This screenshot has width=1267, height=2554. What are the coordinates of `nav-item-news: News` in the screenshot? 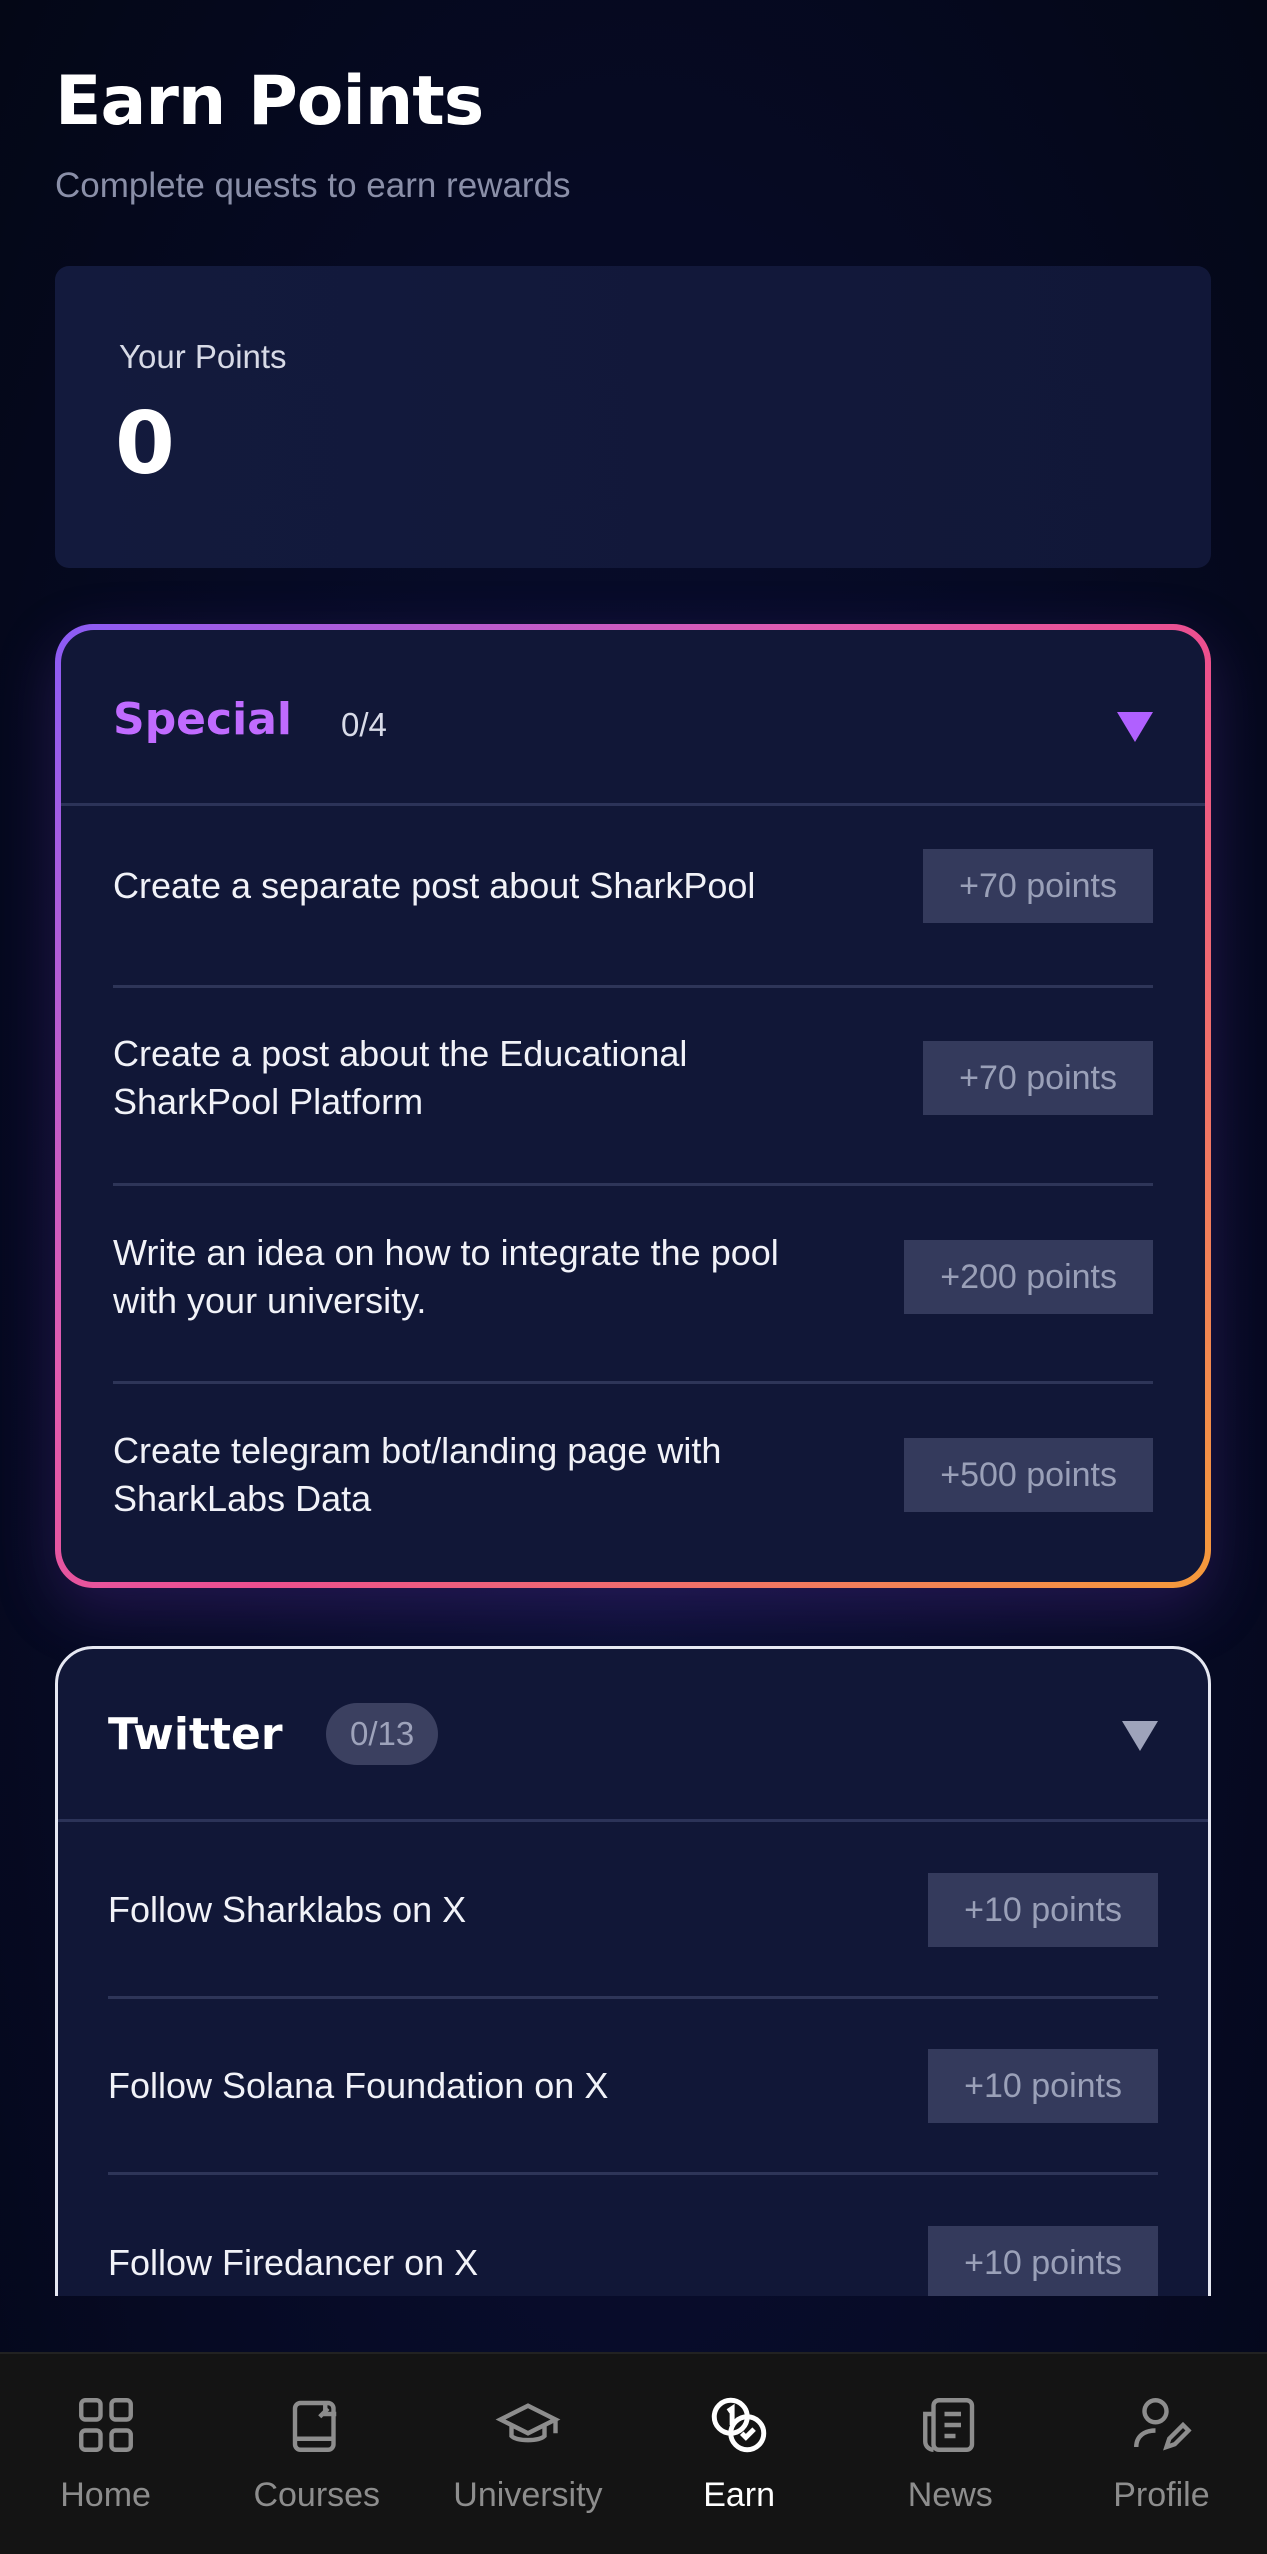 It's located at (950, 2454).